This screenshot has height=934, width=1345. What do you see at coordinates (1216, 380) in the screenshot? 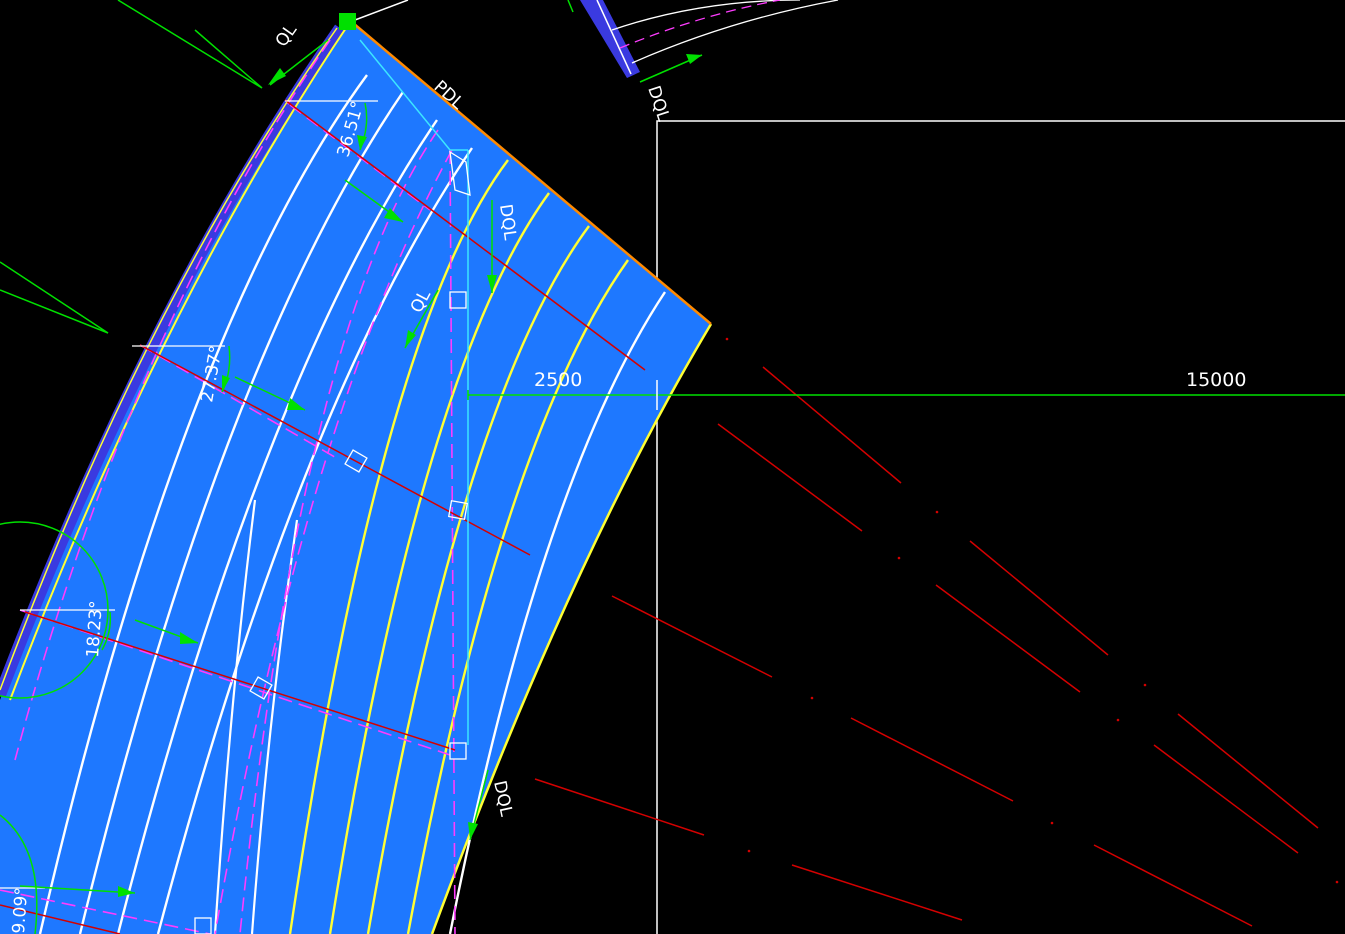
I see `dimension-label-15000: 15000` at bounding box center [1216, 380].